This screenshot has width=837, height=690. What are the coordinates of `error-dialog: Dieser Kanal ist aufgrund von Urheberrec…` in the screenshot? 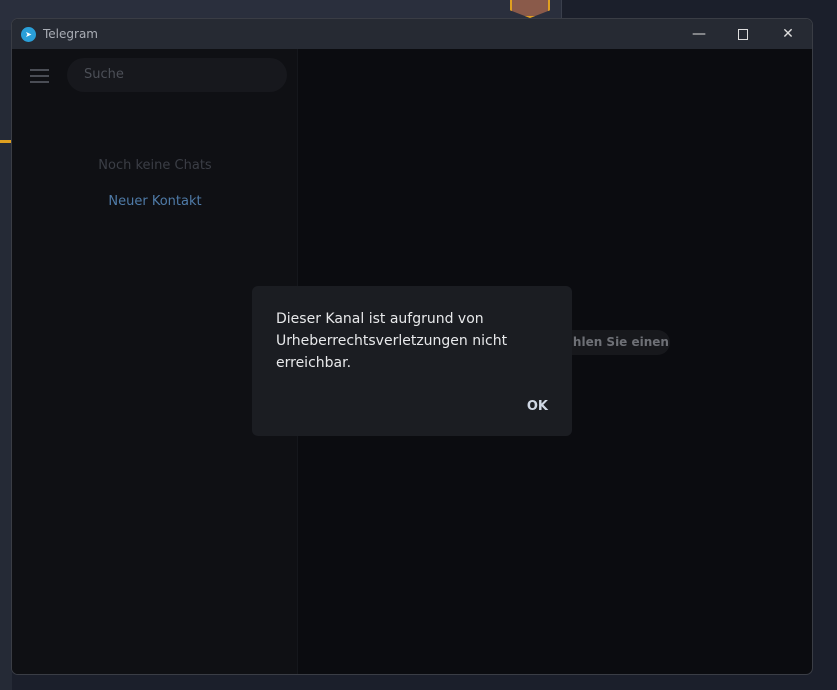 It's located at (412, 361).